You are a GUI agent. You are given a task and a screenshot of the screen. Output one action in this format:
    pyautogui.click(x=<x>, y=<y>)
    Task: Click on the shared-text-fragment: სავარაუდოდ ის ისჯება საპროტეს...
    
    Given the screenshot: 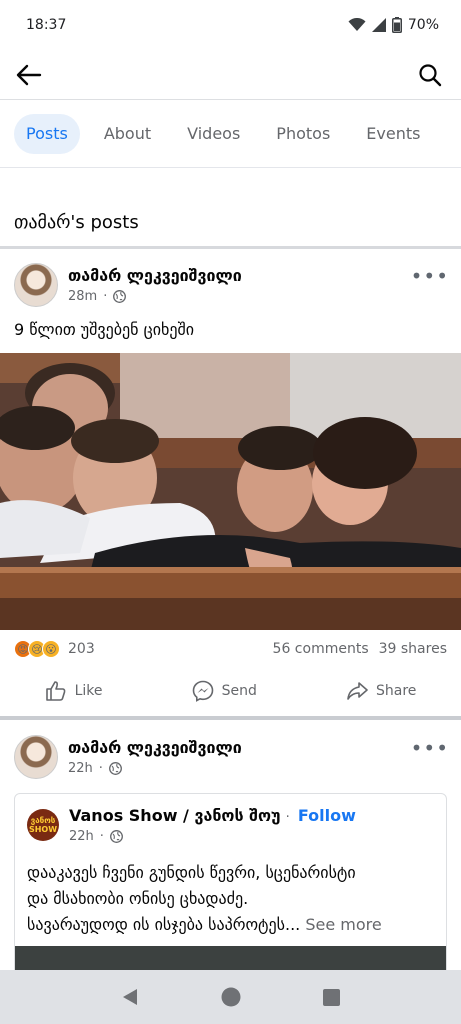 What is the action you would take?
    pyautogui.click(x=164, y=924)
    